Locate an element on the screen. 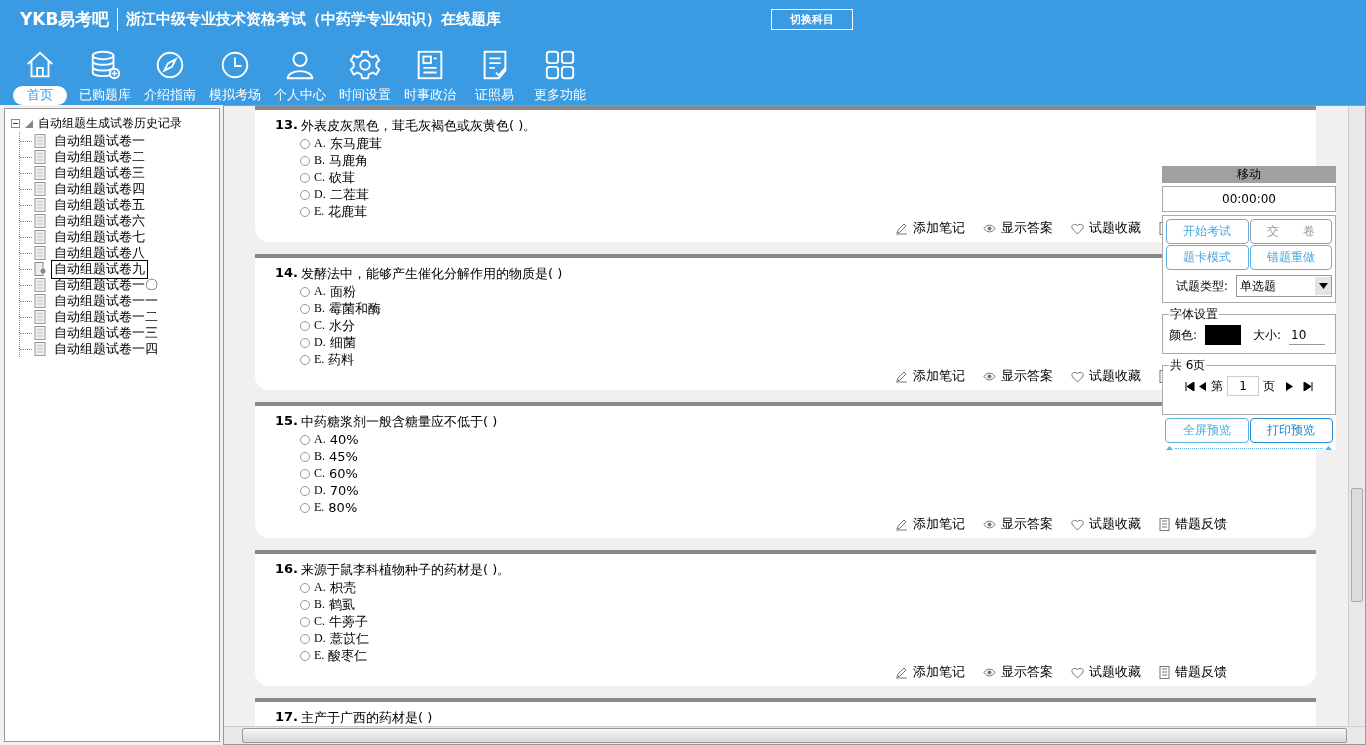 The width and height of the screenshot is (1366, 745). last-page-icon is located at coordinates (1308, 386).